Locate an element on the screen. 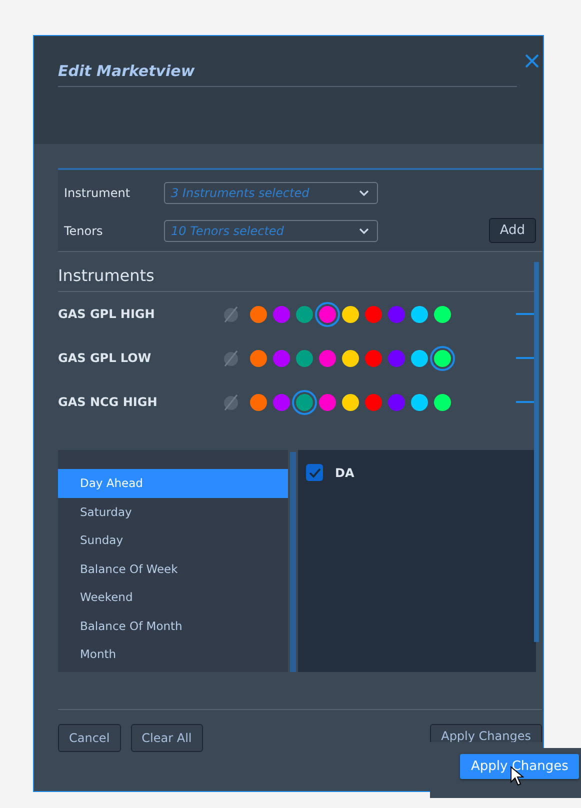 Image resolution: width=581 pixels, height=808 pixels. field-label: Instrument is located at coordinates (98, 193).